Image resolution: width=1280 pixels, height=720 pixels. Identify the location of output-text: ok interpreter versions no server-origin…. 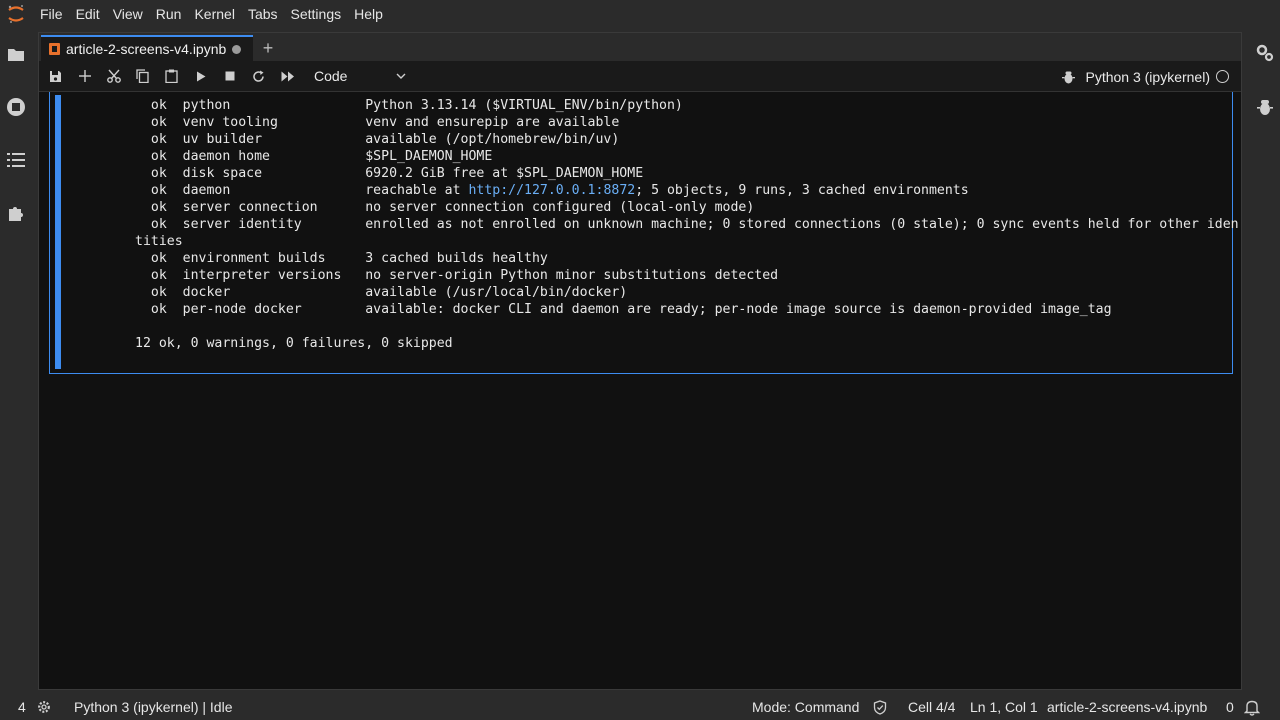
(457, 275).